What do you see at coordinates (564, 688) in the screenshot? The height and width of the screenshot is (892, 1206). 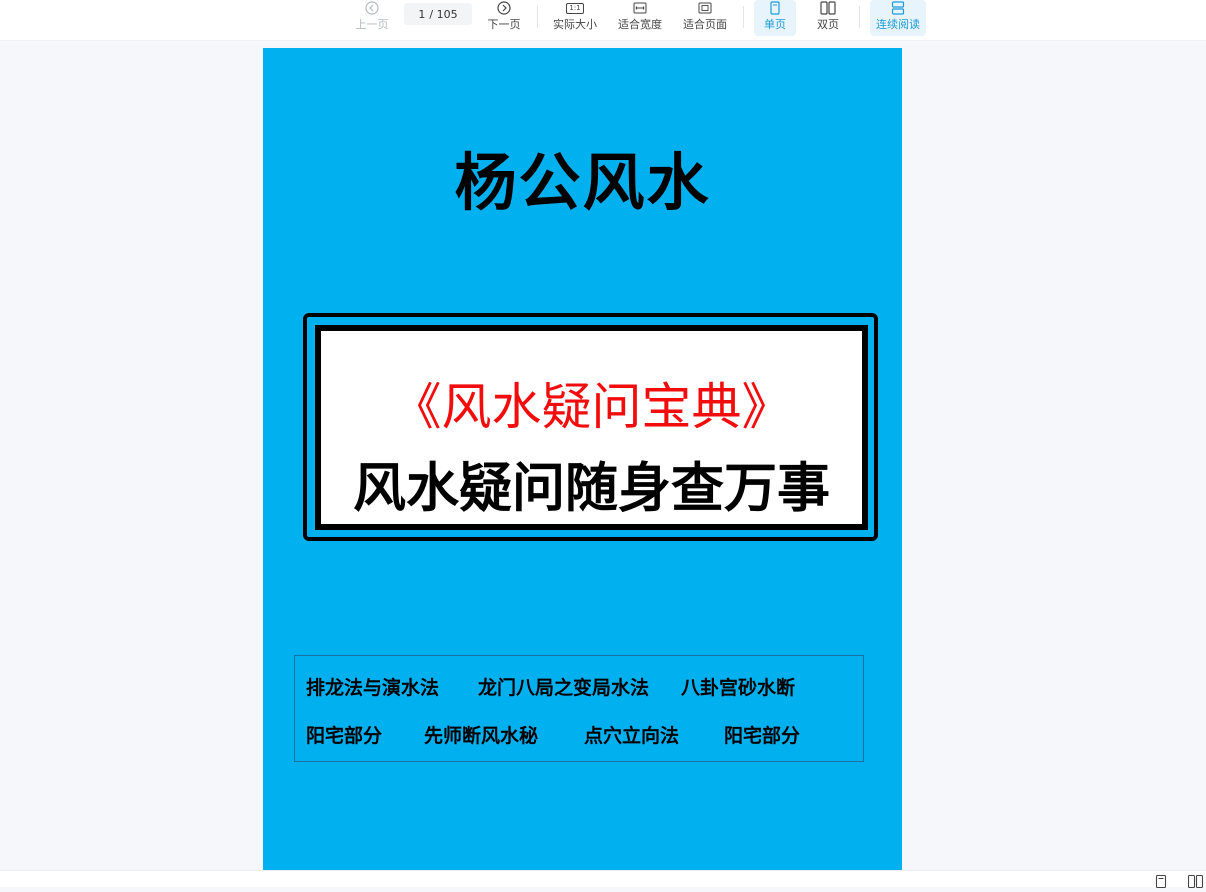 I see `topic-item: 龙门八局之变局水法` at bounding box center [564, 688].